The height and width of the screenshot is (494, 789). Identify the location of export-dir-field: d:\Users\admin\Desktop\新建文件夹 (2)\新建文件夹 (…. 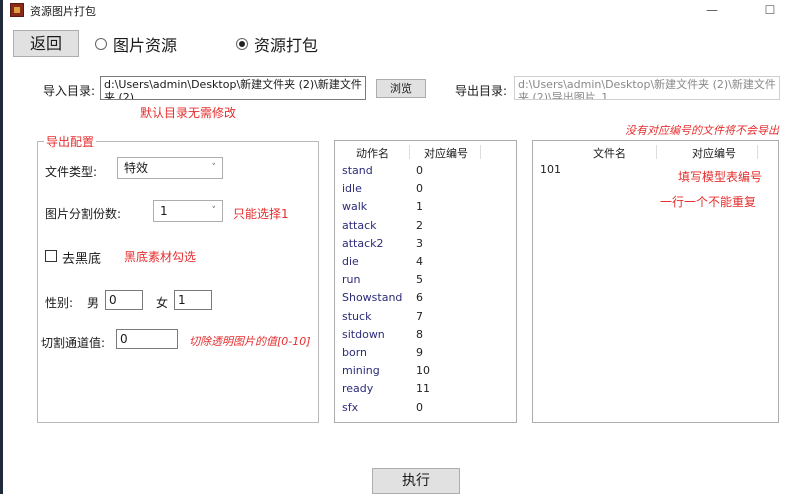
(647, 88).